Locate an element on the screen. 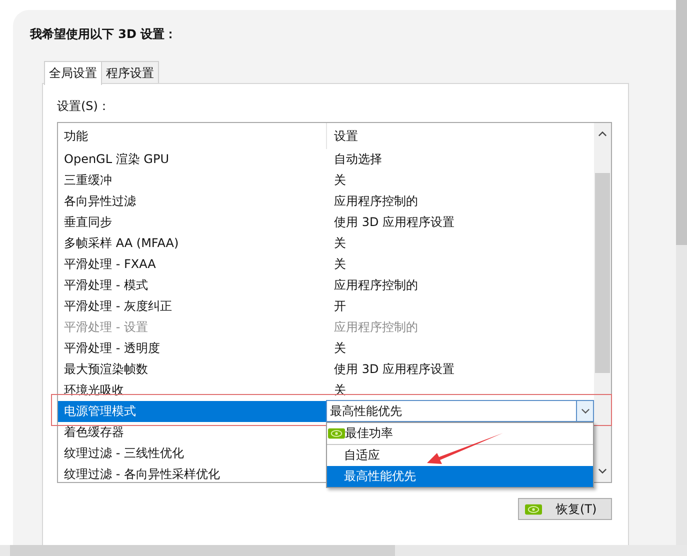  feature-cell: 最大预渲染帧数 is located at coordinates (192, 369).